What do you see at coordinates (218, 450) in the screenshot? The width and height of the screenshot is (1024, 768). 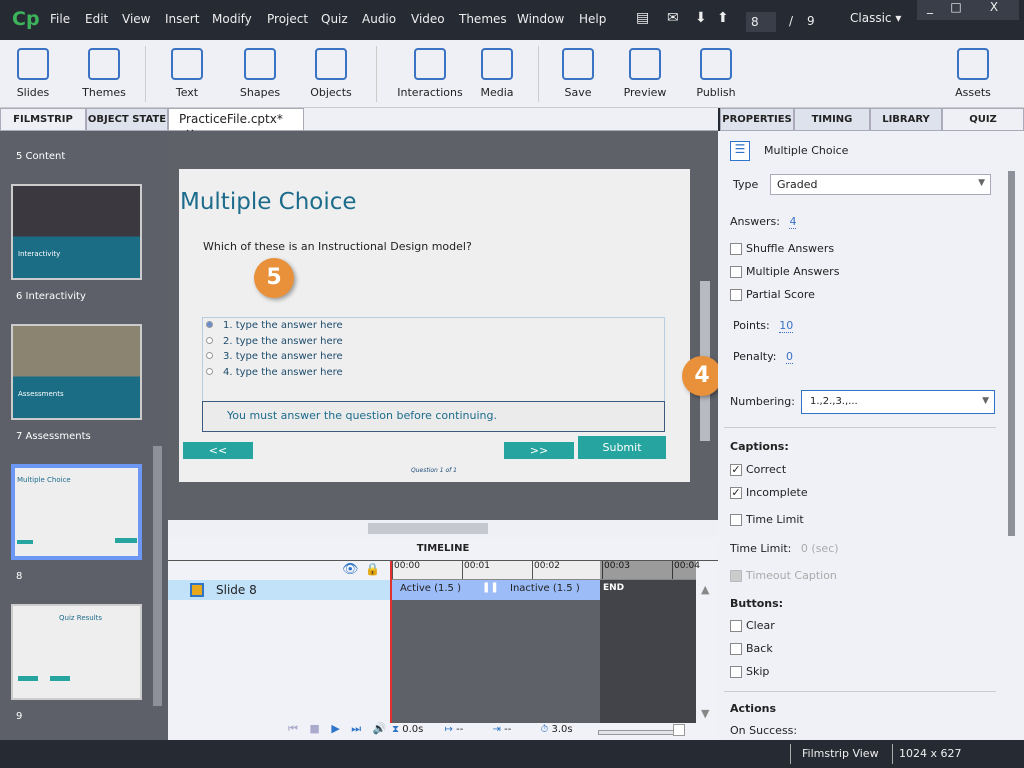 I see `back-button: <<` at bounding box center [218, 450].